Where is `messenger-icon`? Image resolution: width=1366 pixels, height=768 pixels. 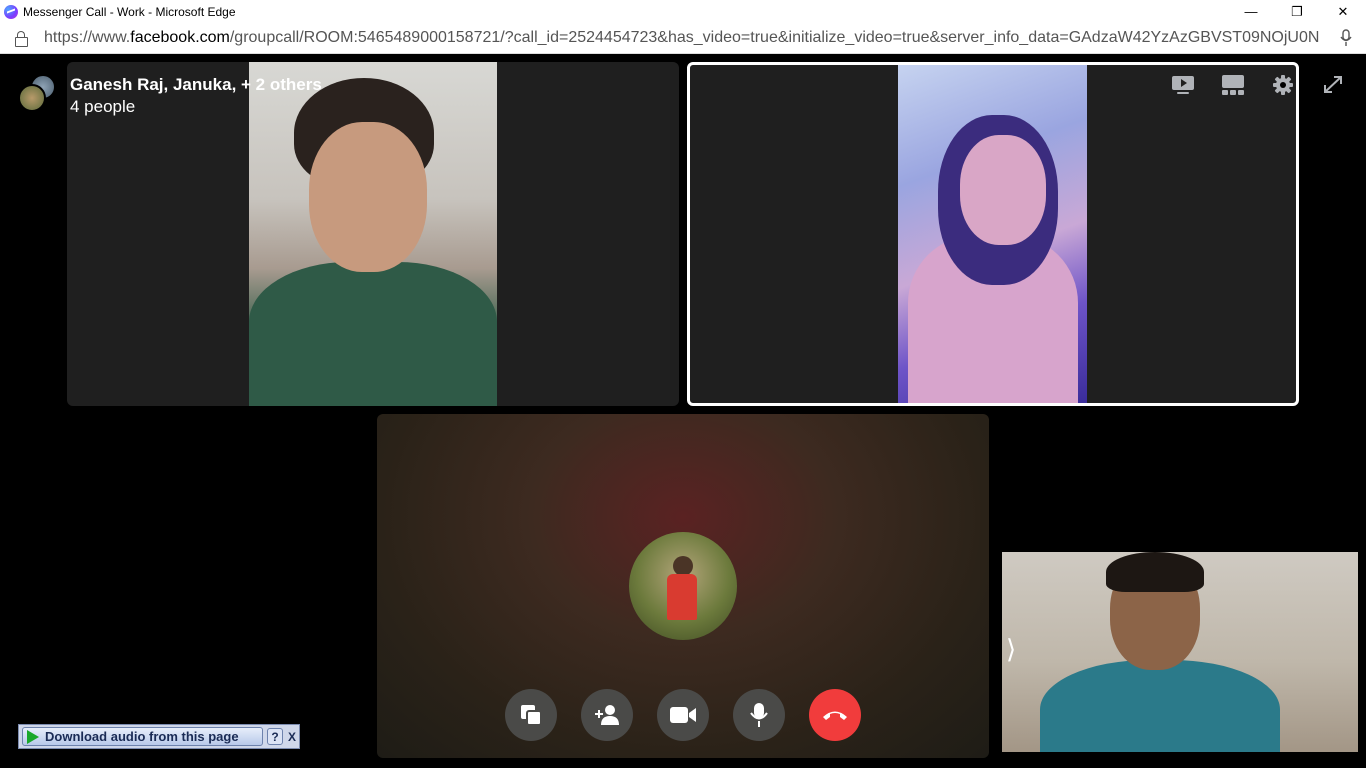 messenger-icon is located at coordinates (11, 11).